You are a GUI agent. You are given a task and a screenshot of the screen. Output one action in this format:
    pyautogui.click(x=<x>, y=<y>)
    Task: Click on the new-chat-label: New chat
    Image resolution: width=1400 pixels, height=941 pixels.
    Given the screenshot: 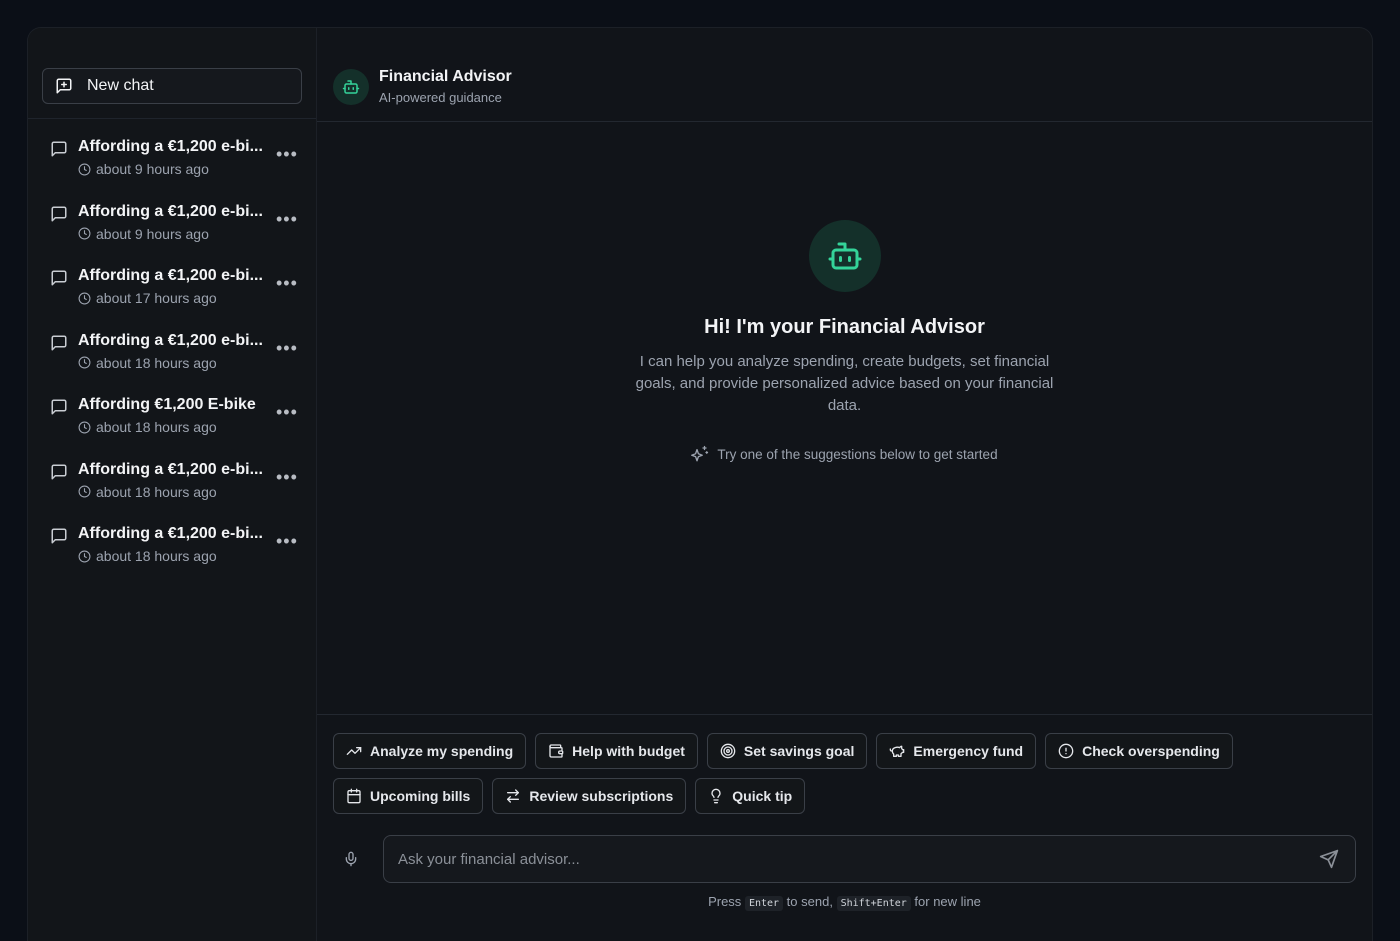 What is the action you would take?
    pyautogui.click(x=120, y=85)
    